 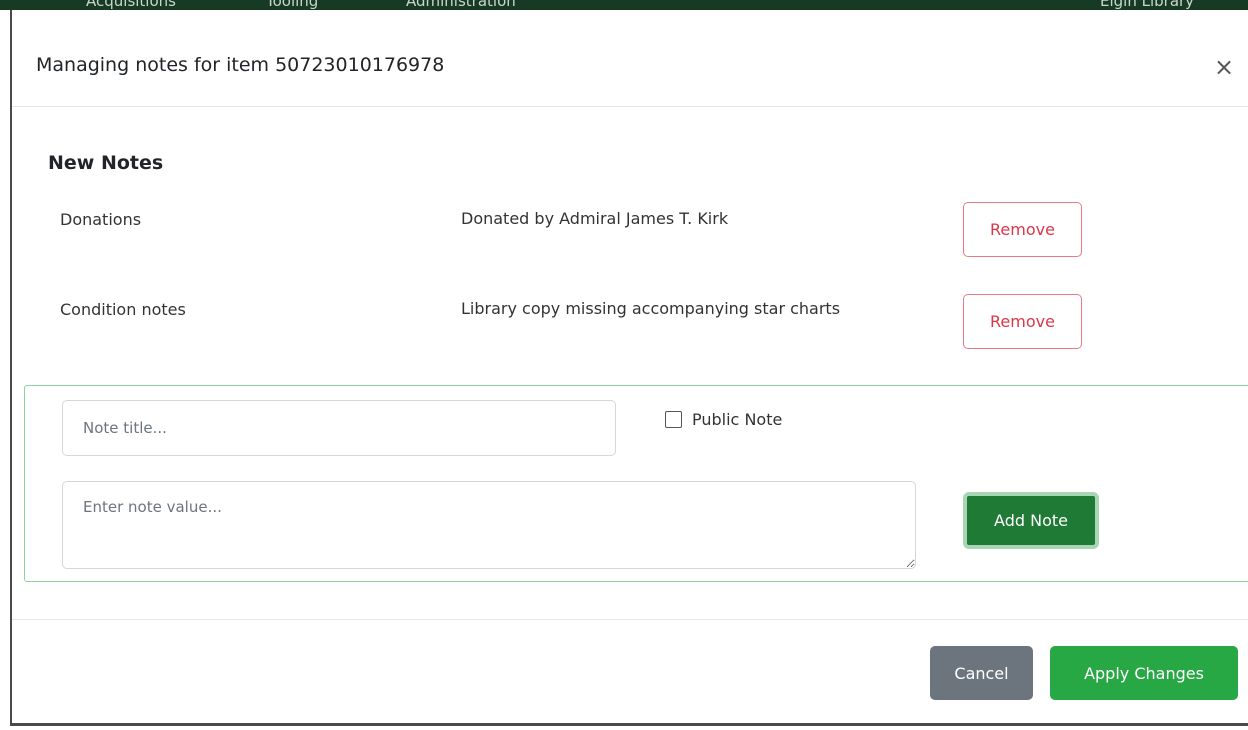 I want to click on note-title: Condition notes, so click(x=123, y=309).